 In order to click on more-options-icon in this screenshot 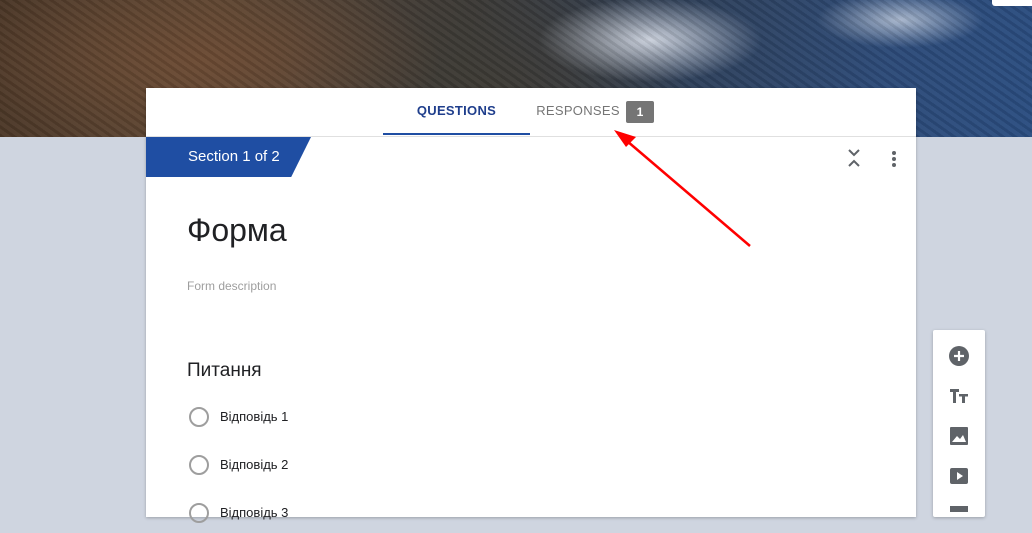, I will do `click(894, 159)`.